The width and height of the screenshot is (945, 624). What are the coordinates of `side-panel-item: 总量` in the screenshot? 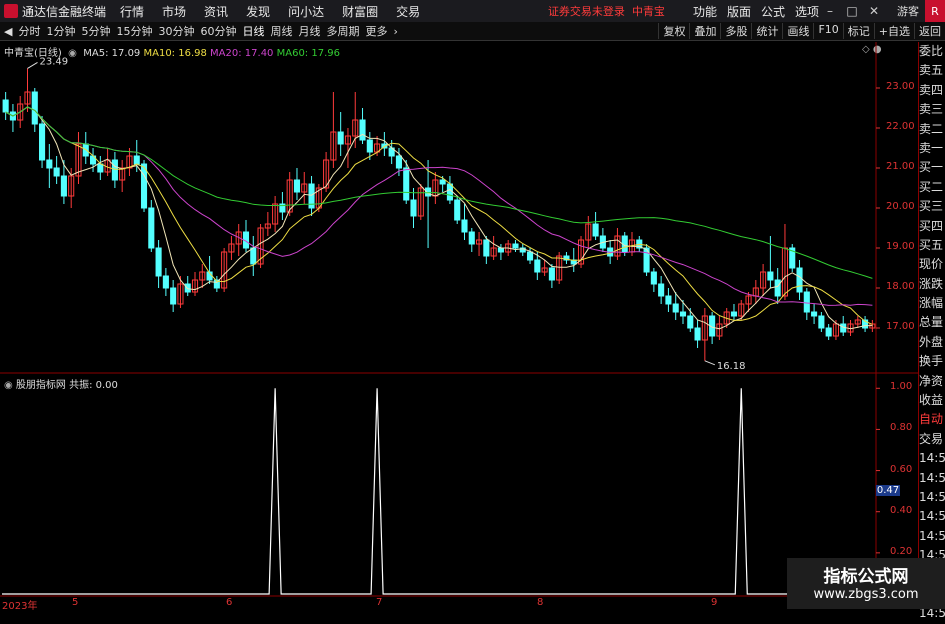 It's located at (932, 322).